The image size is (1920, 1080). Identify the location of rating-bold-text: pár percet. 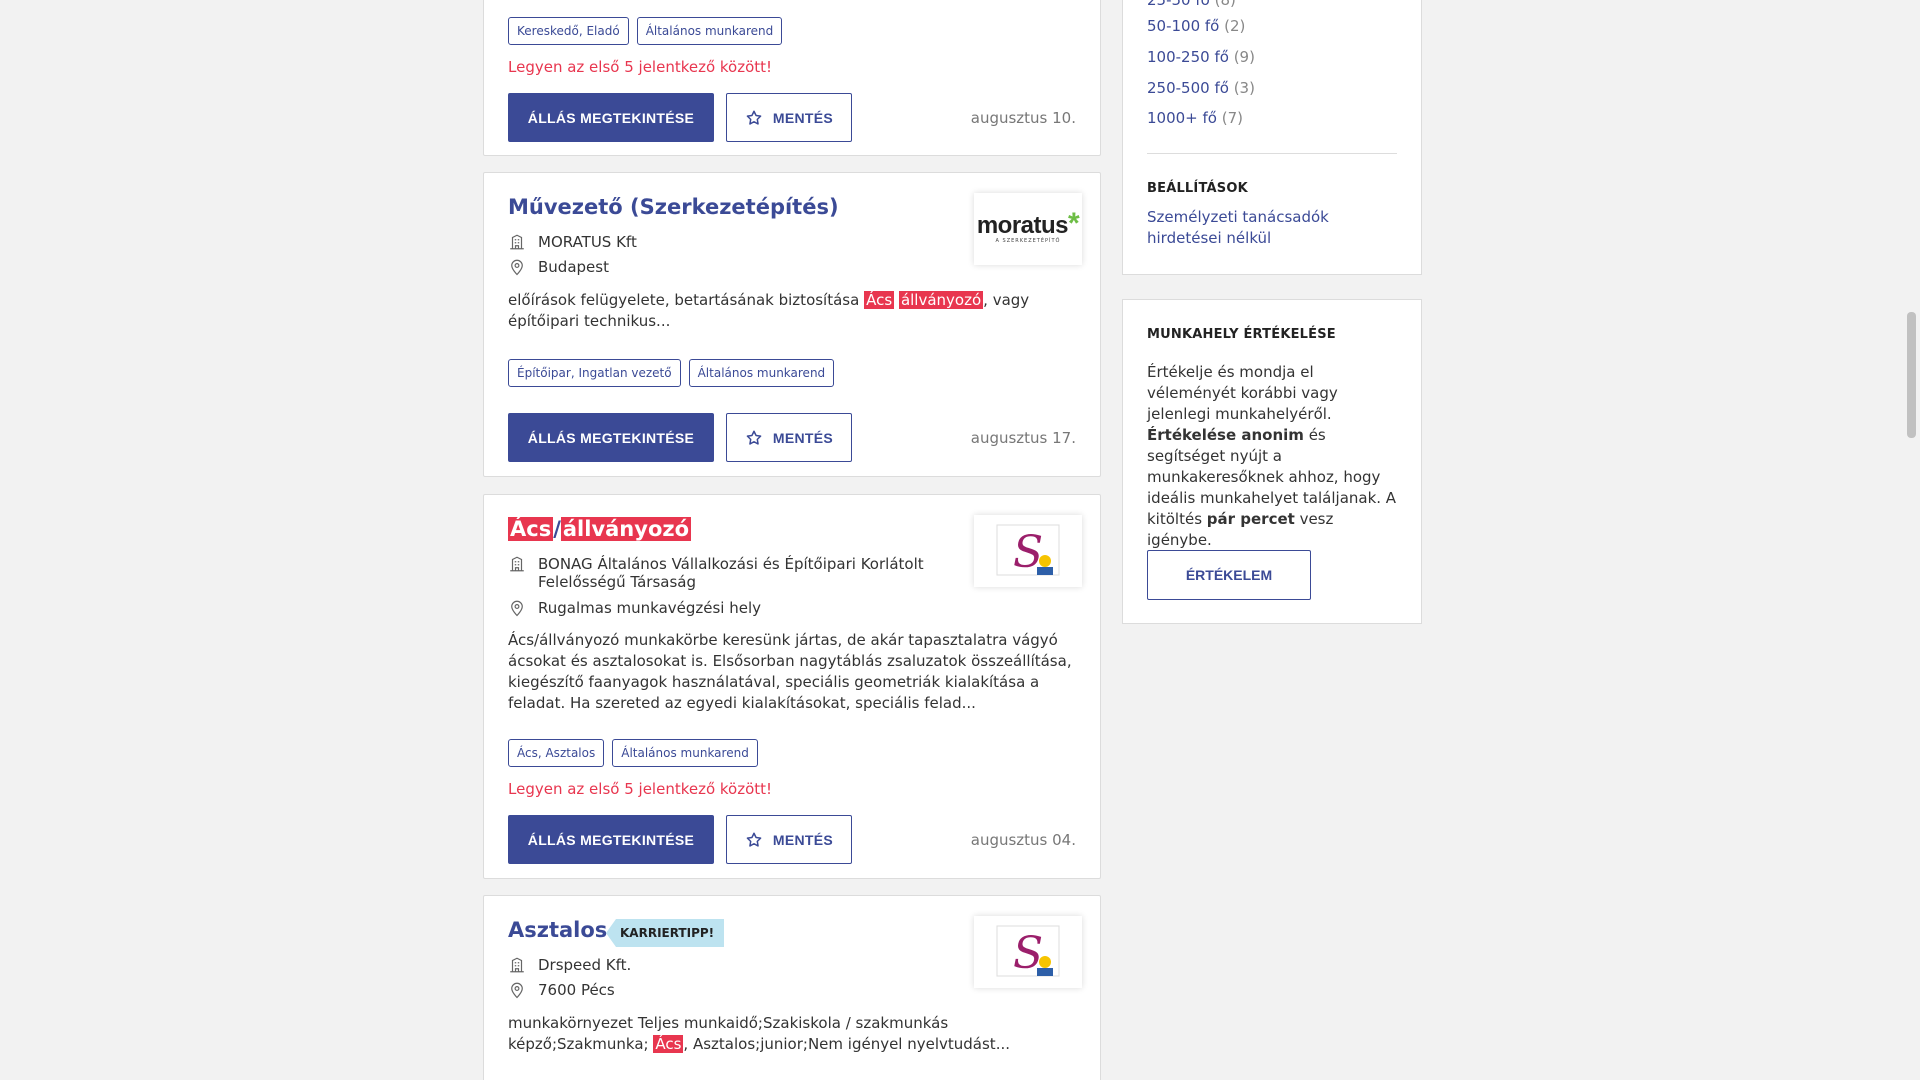
(1250, 519).